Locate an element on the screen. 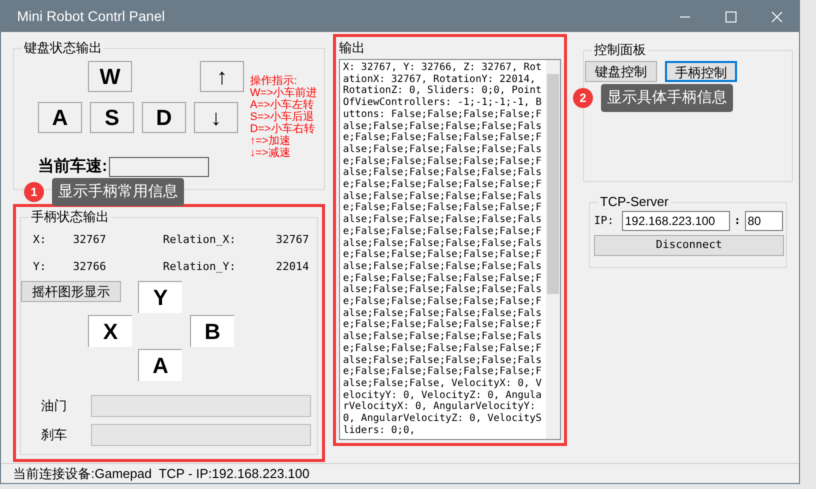 The height and width of the screenshot is (489, 816). instruction-text: ↓=>减速 is located at coordinates (271, 153).